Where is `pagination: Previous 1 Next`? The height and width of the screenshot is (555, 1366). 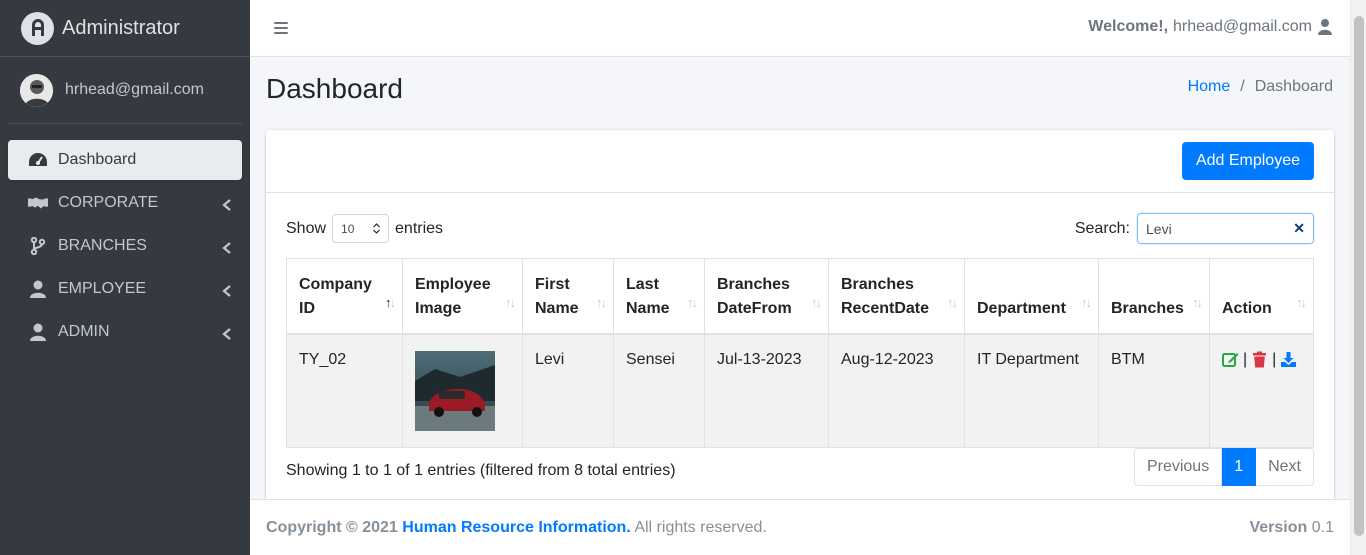 pagination: Previous 1 Next is located at coordinates (1223, 467).